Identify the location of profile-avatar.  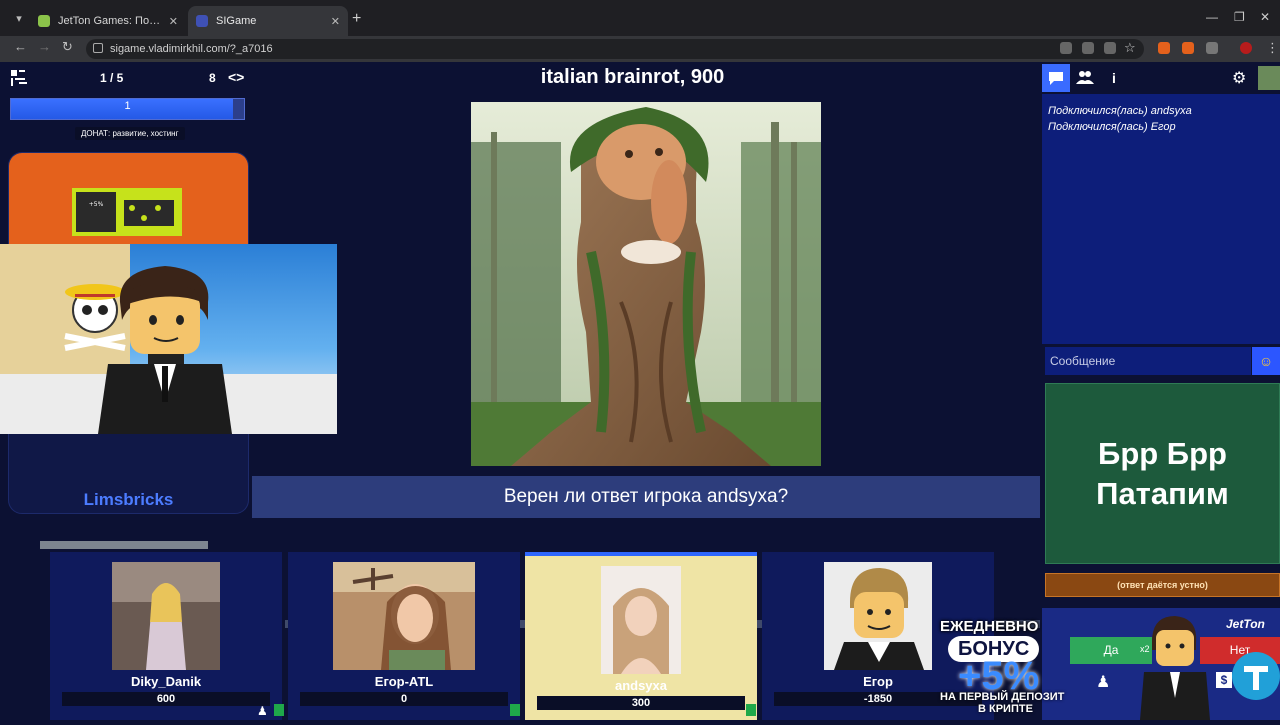
(1246, 48).